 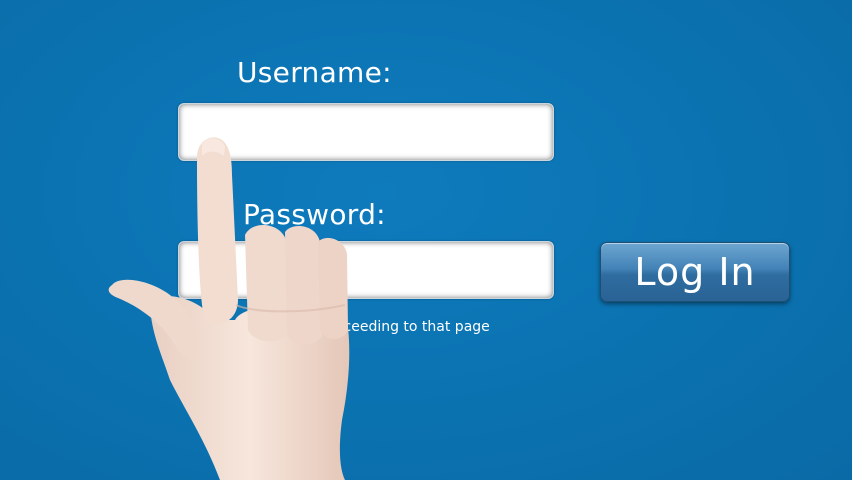 I want to click on username-label: Username:, so click(x=314, y=72).